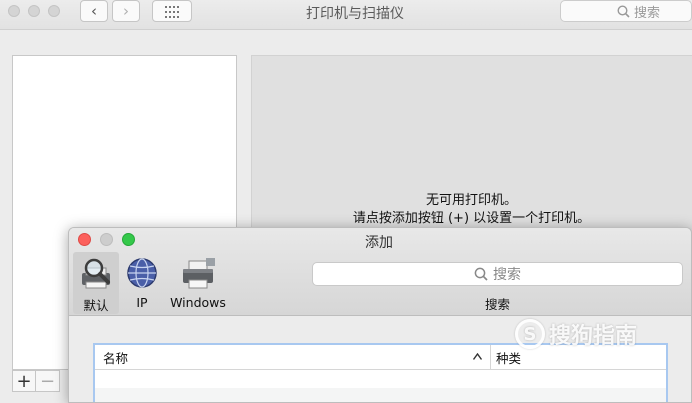  Describe the element at coordinates (199, 273) in the screenshot. I see `windows-printer-icon` at that location.